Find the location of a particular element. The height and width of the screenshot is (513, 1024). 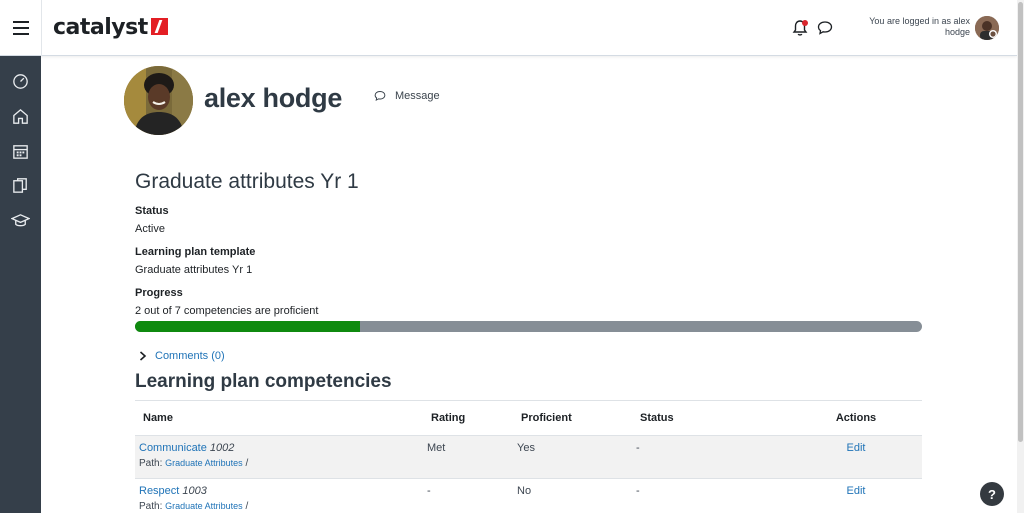

cell-name: Respect 1003 Path: Graduate Attributes / is located at coordinates (279, 495).